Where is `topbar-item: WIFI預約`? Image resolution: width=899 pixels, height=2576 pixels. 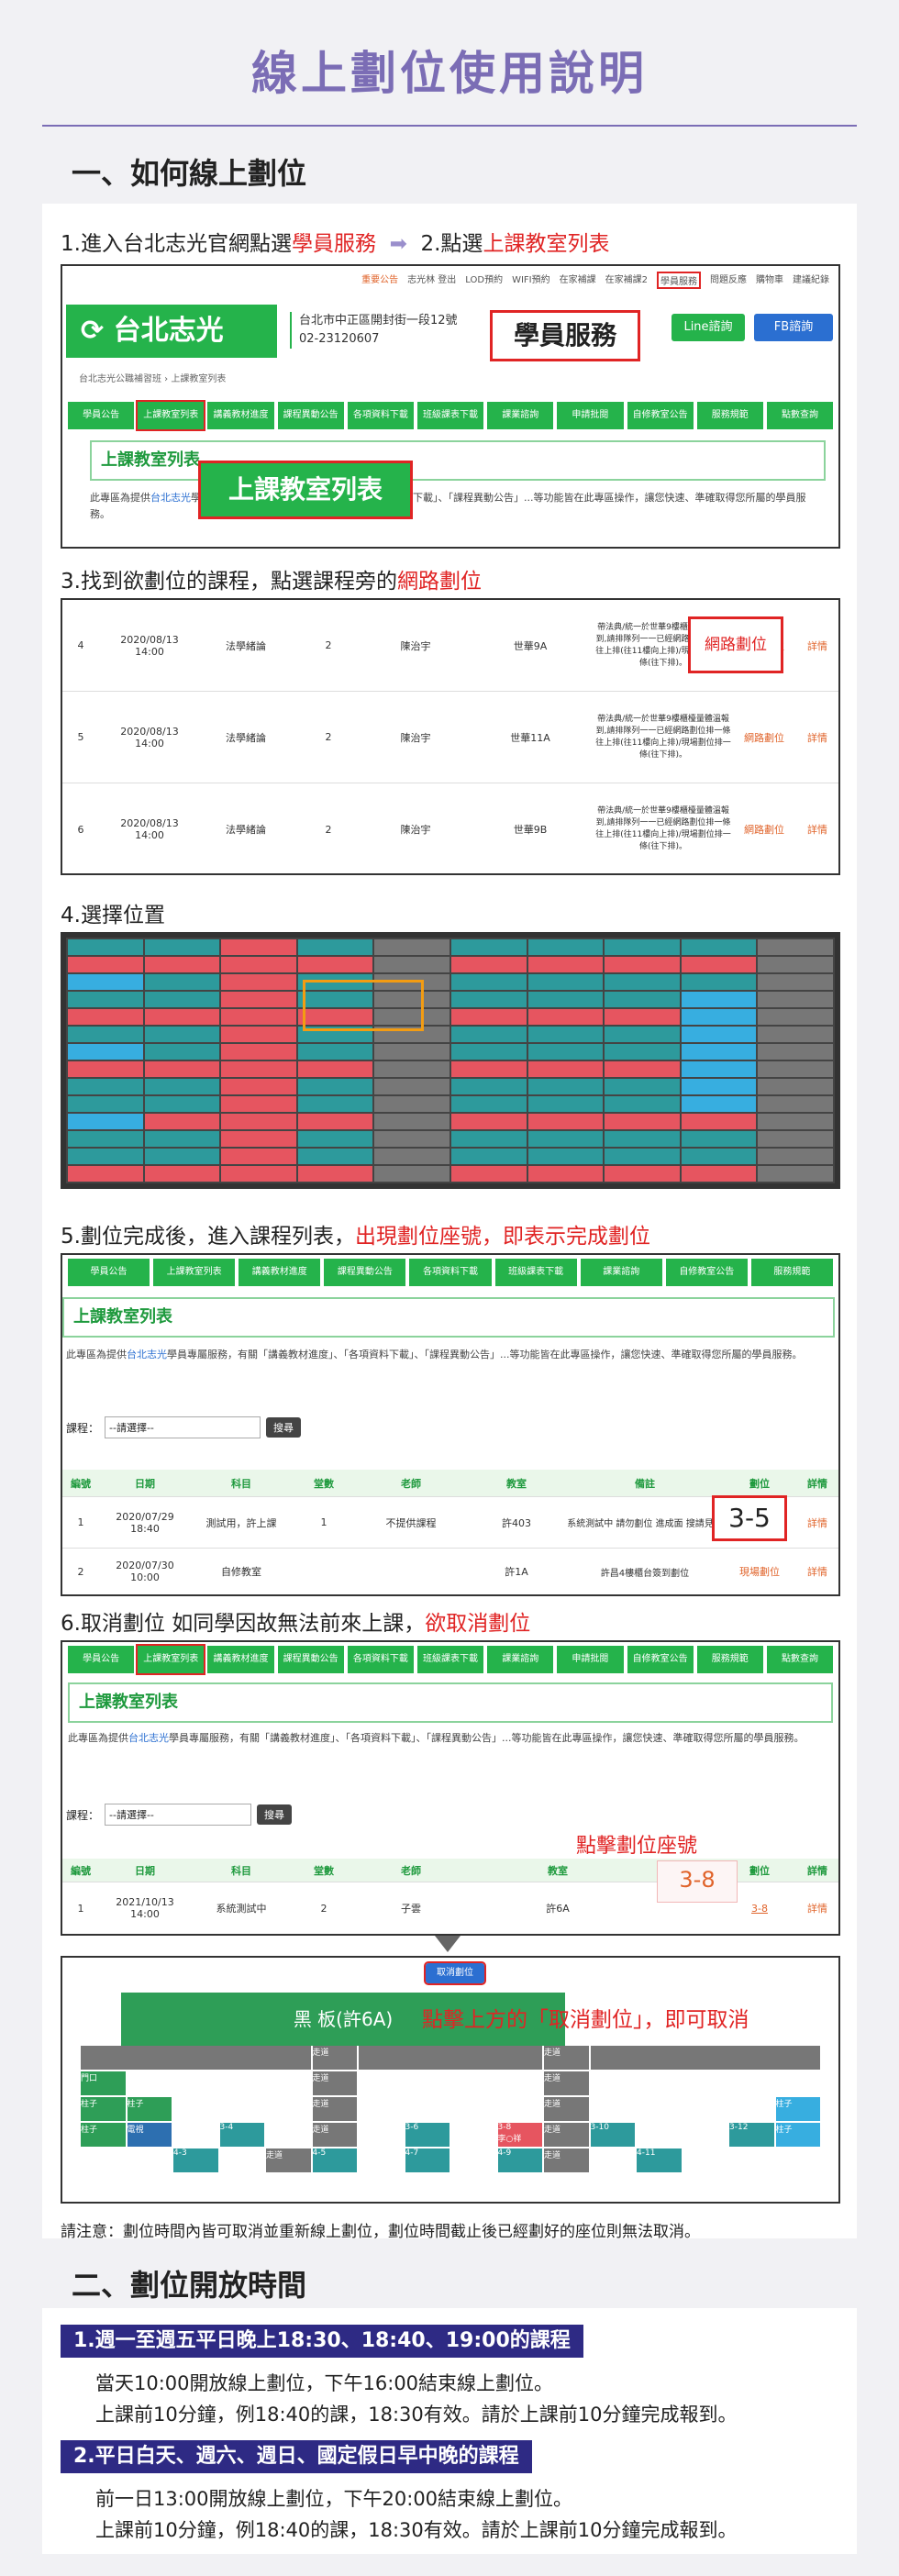
topbar-item: WIFI預約 is located at coordinates (531, 280).